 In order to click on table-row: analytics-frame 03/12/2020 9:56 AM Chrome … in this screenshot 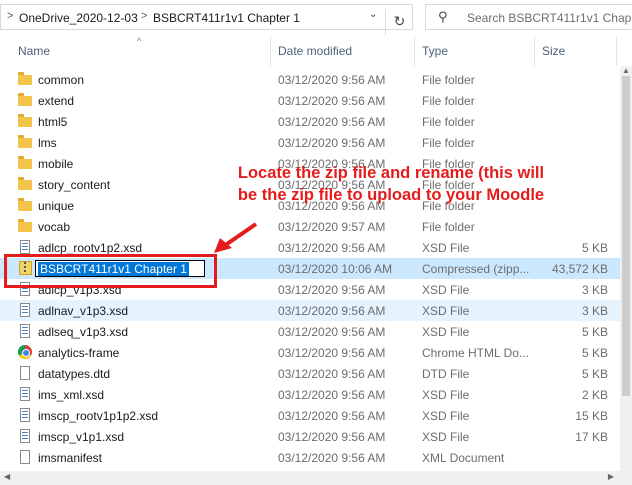, I will do `click(310, 352)`.